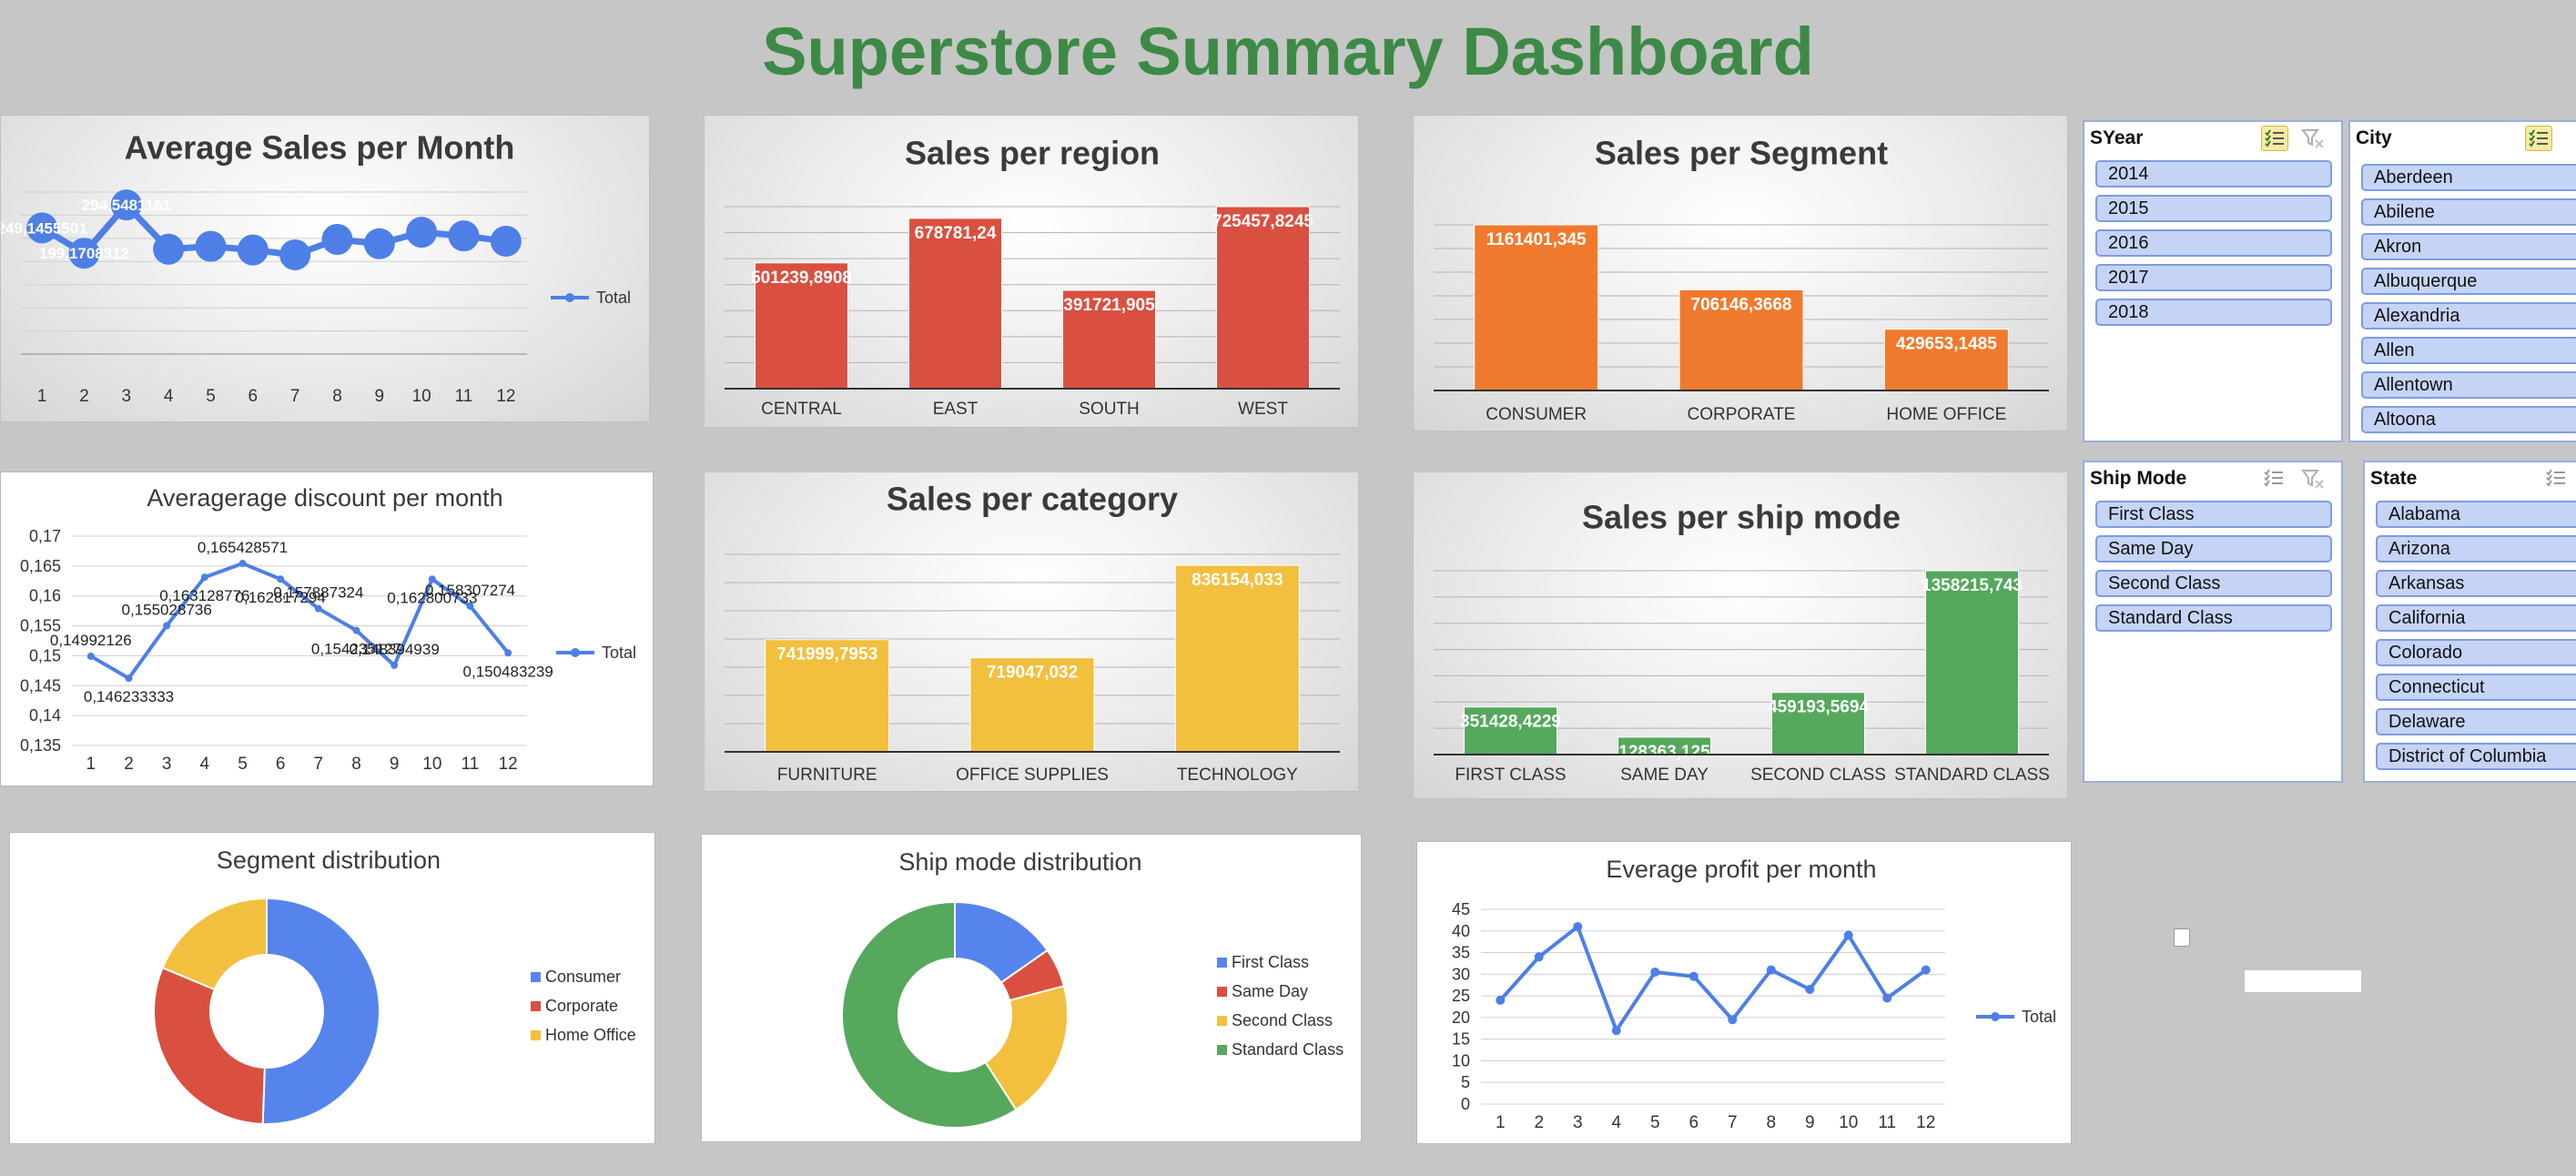 This screenshot has height=1176, width=2576. Describe the element at coordinates (2476, 721) in the screenshot. I see `slicer-item-state: Delaware` at that location.